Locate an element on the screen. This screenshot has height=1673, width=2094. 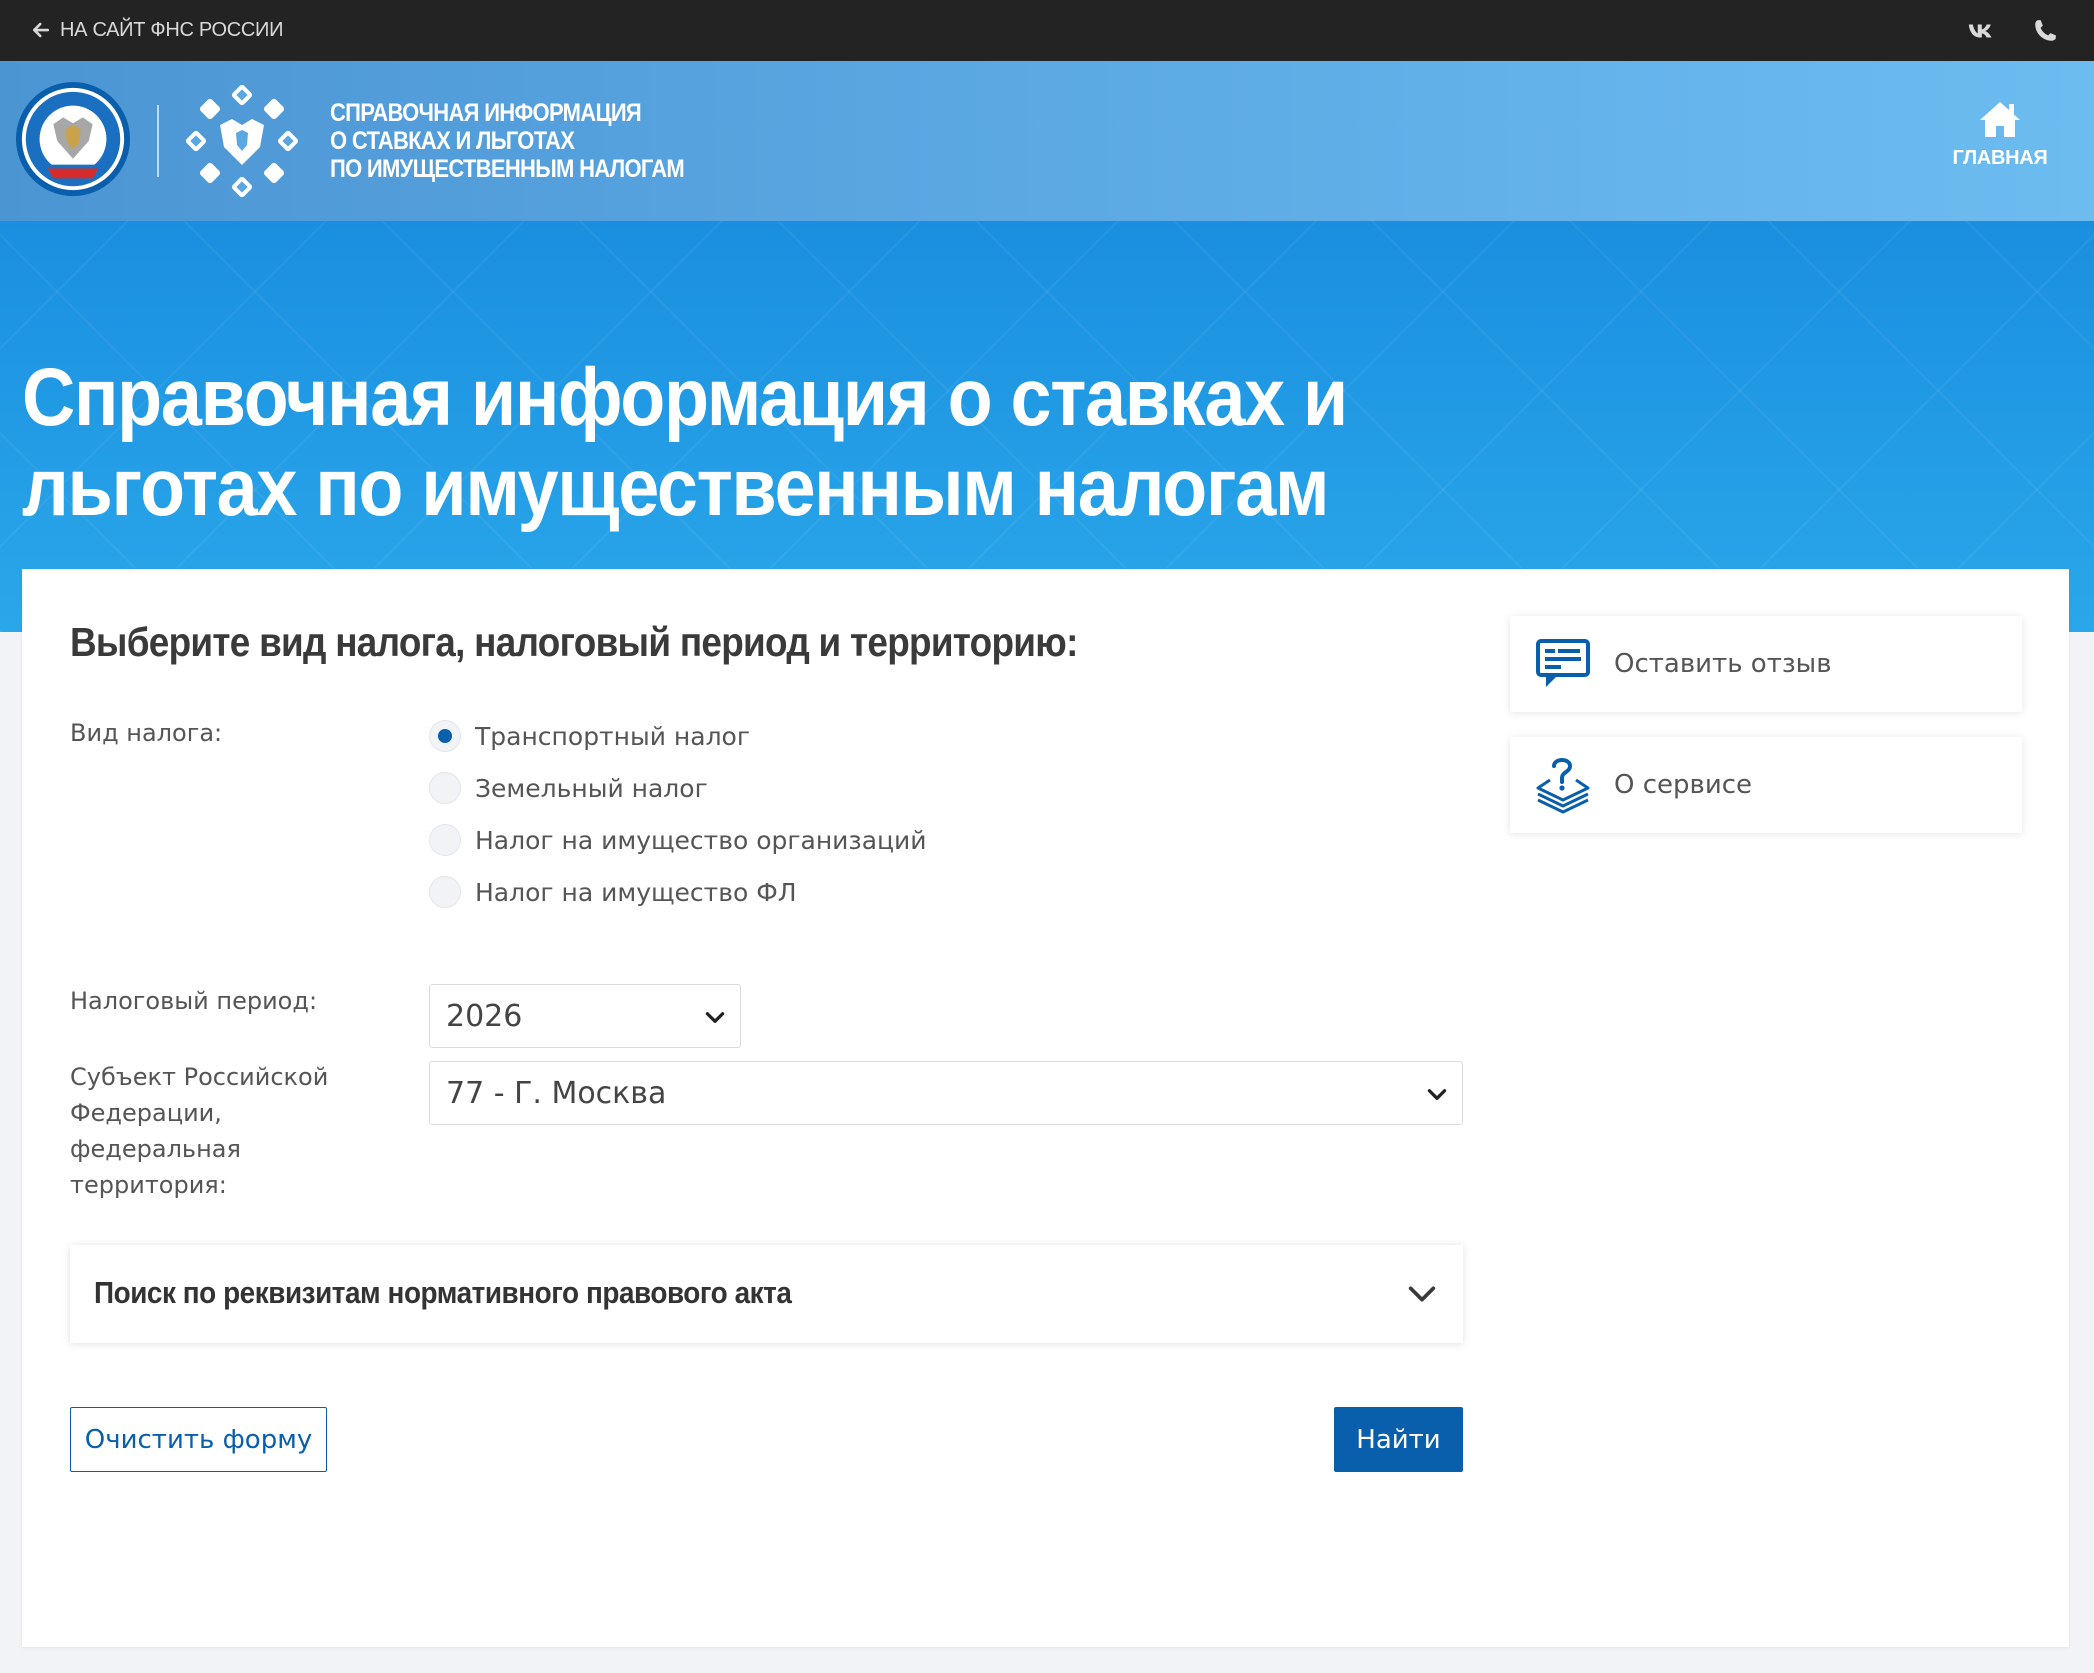
tax-period-value: 2026 is located at coordinates (484, 1016).